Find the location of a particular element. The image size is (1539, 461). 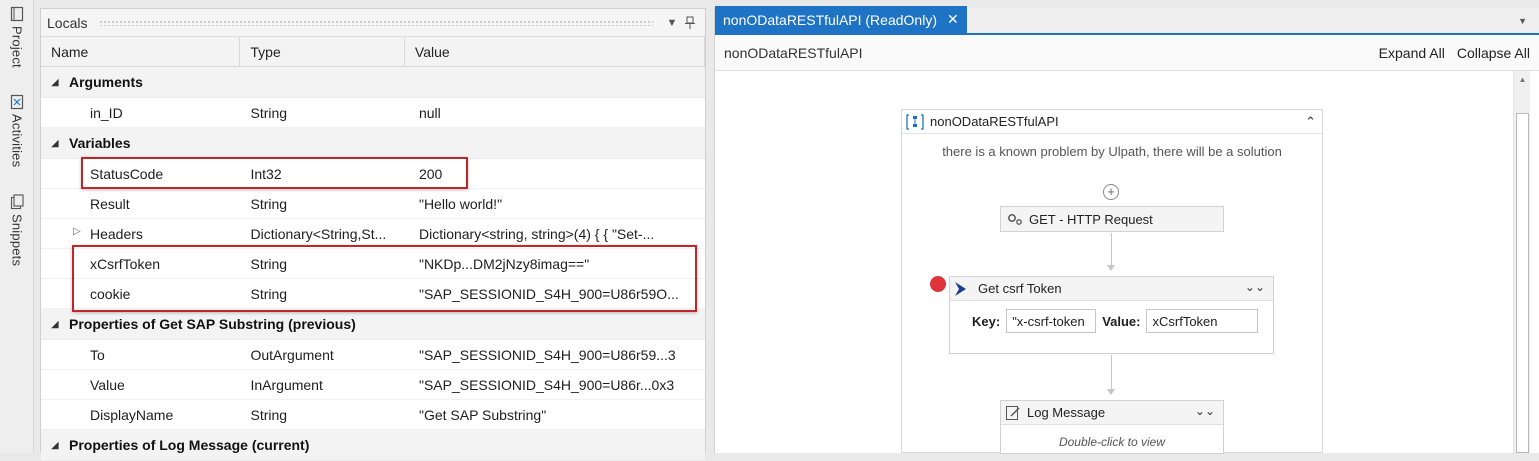

table-row: DisplayName String "Get SAP Substring" is located at coordinates (373, 415).